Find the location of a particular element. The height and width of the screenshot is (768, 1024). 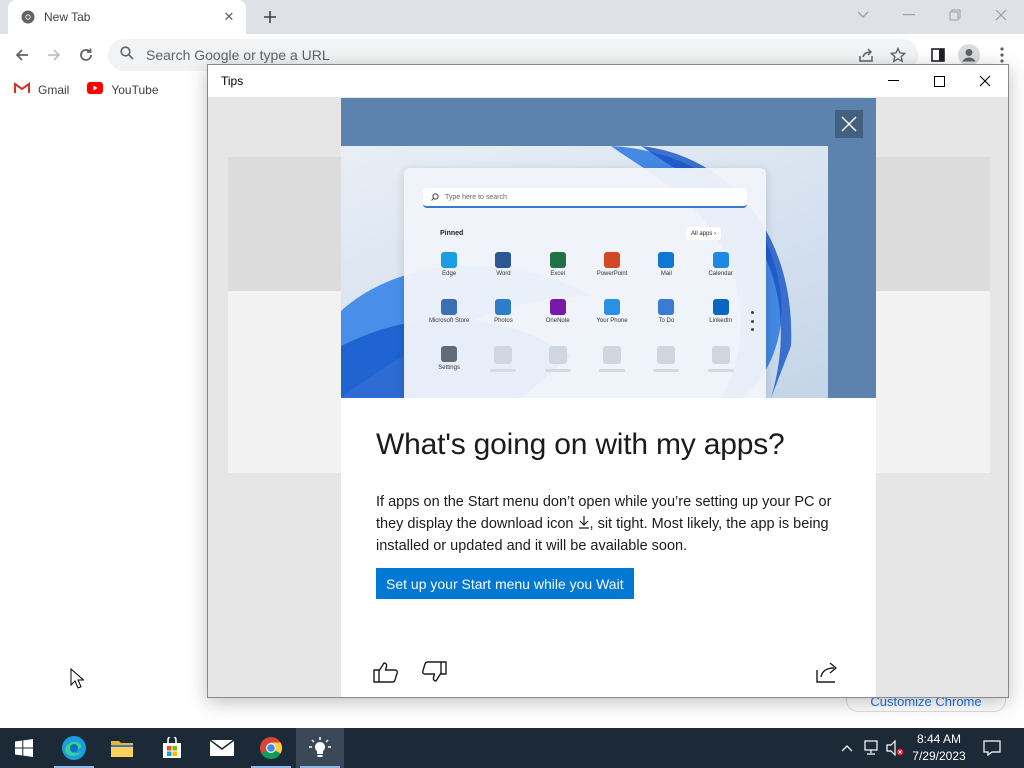

taskbar: 8:44 AM 7/29/2023 is located at coordinates (512, 748).